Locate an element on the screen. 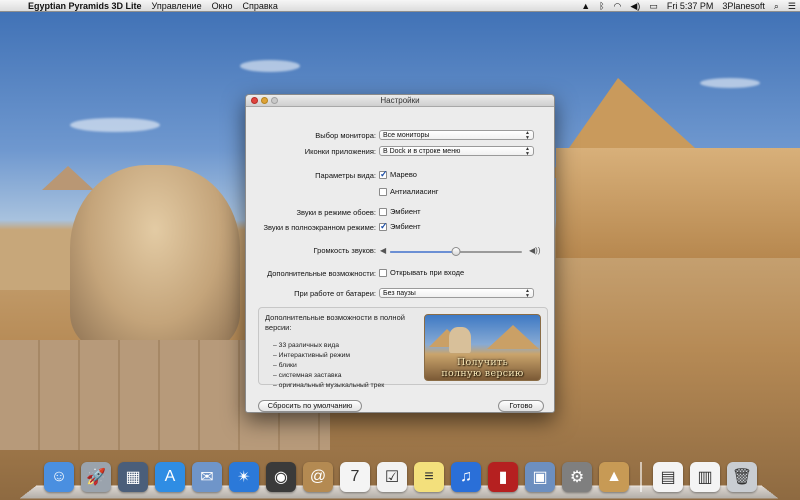  sphinx is located at coordinates (155, 257).